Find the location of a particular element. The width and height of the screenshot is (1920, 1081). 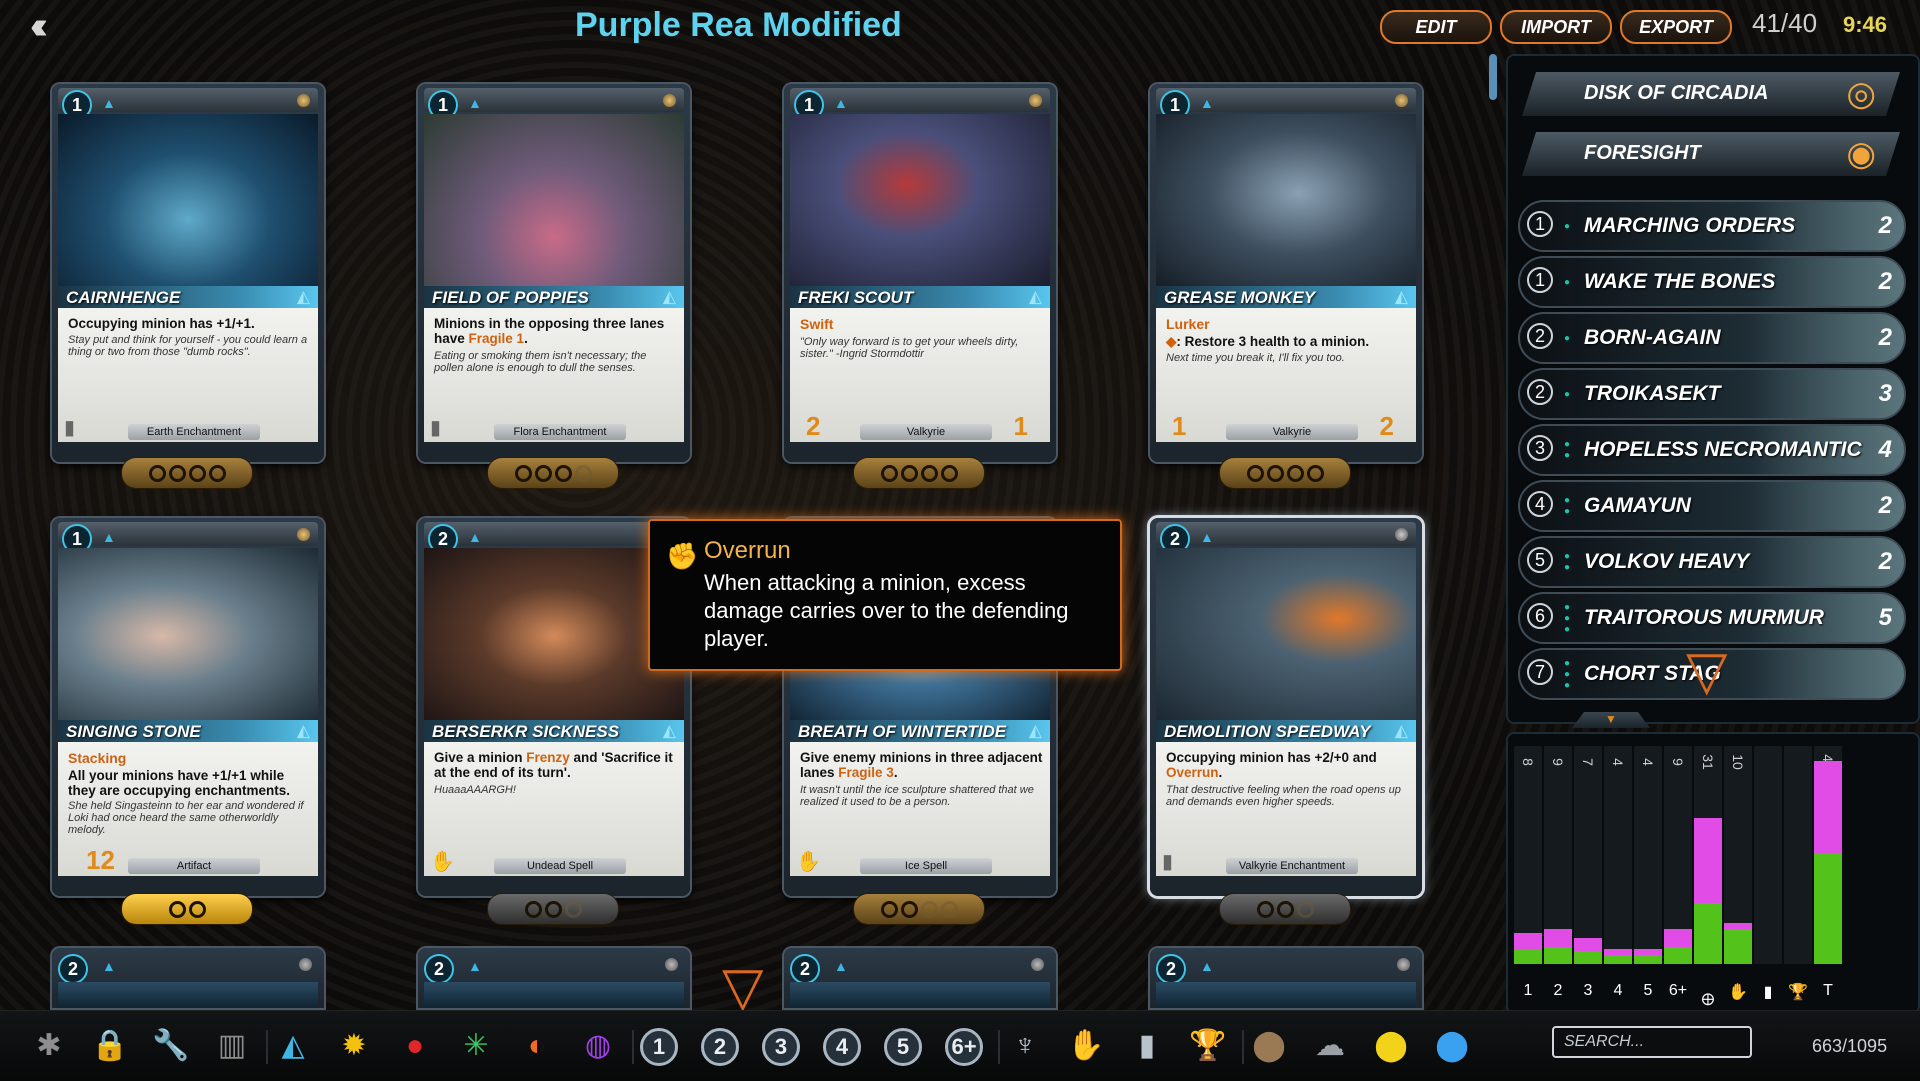

card-grid-scrollbar is located at coordinates (1493, 77).